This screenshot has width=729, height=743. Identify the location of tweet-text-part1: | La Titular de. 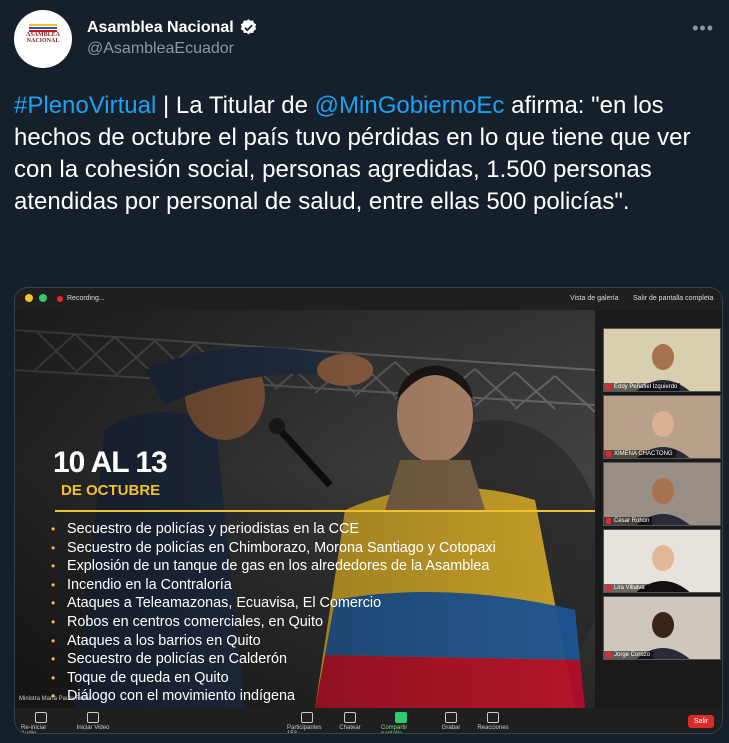
(235, 105).